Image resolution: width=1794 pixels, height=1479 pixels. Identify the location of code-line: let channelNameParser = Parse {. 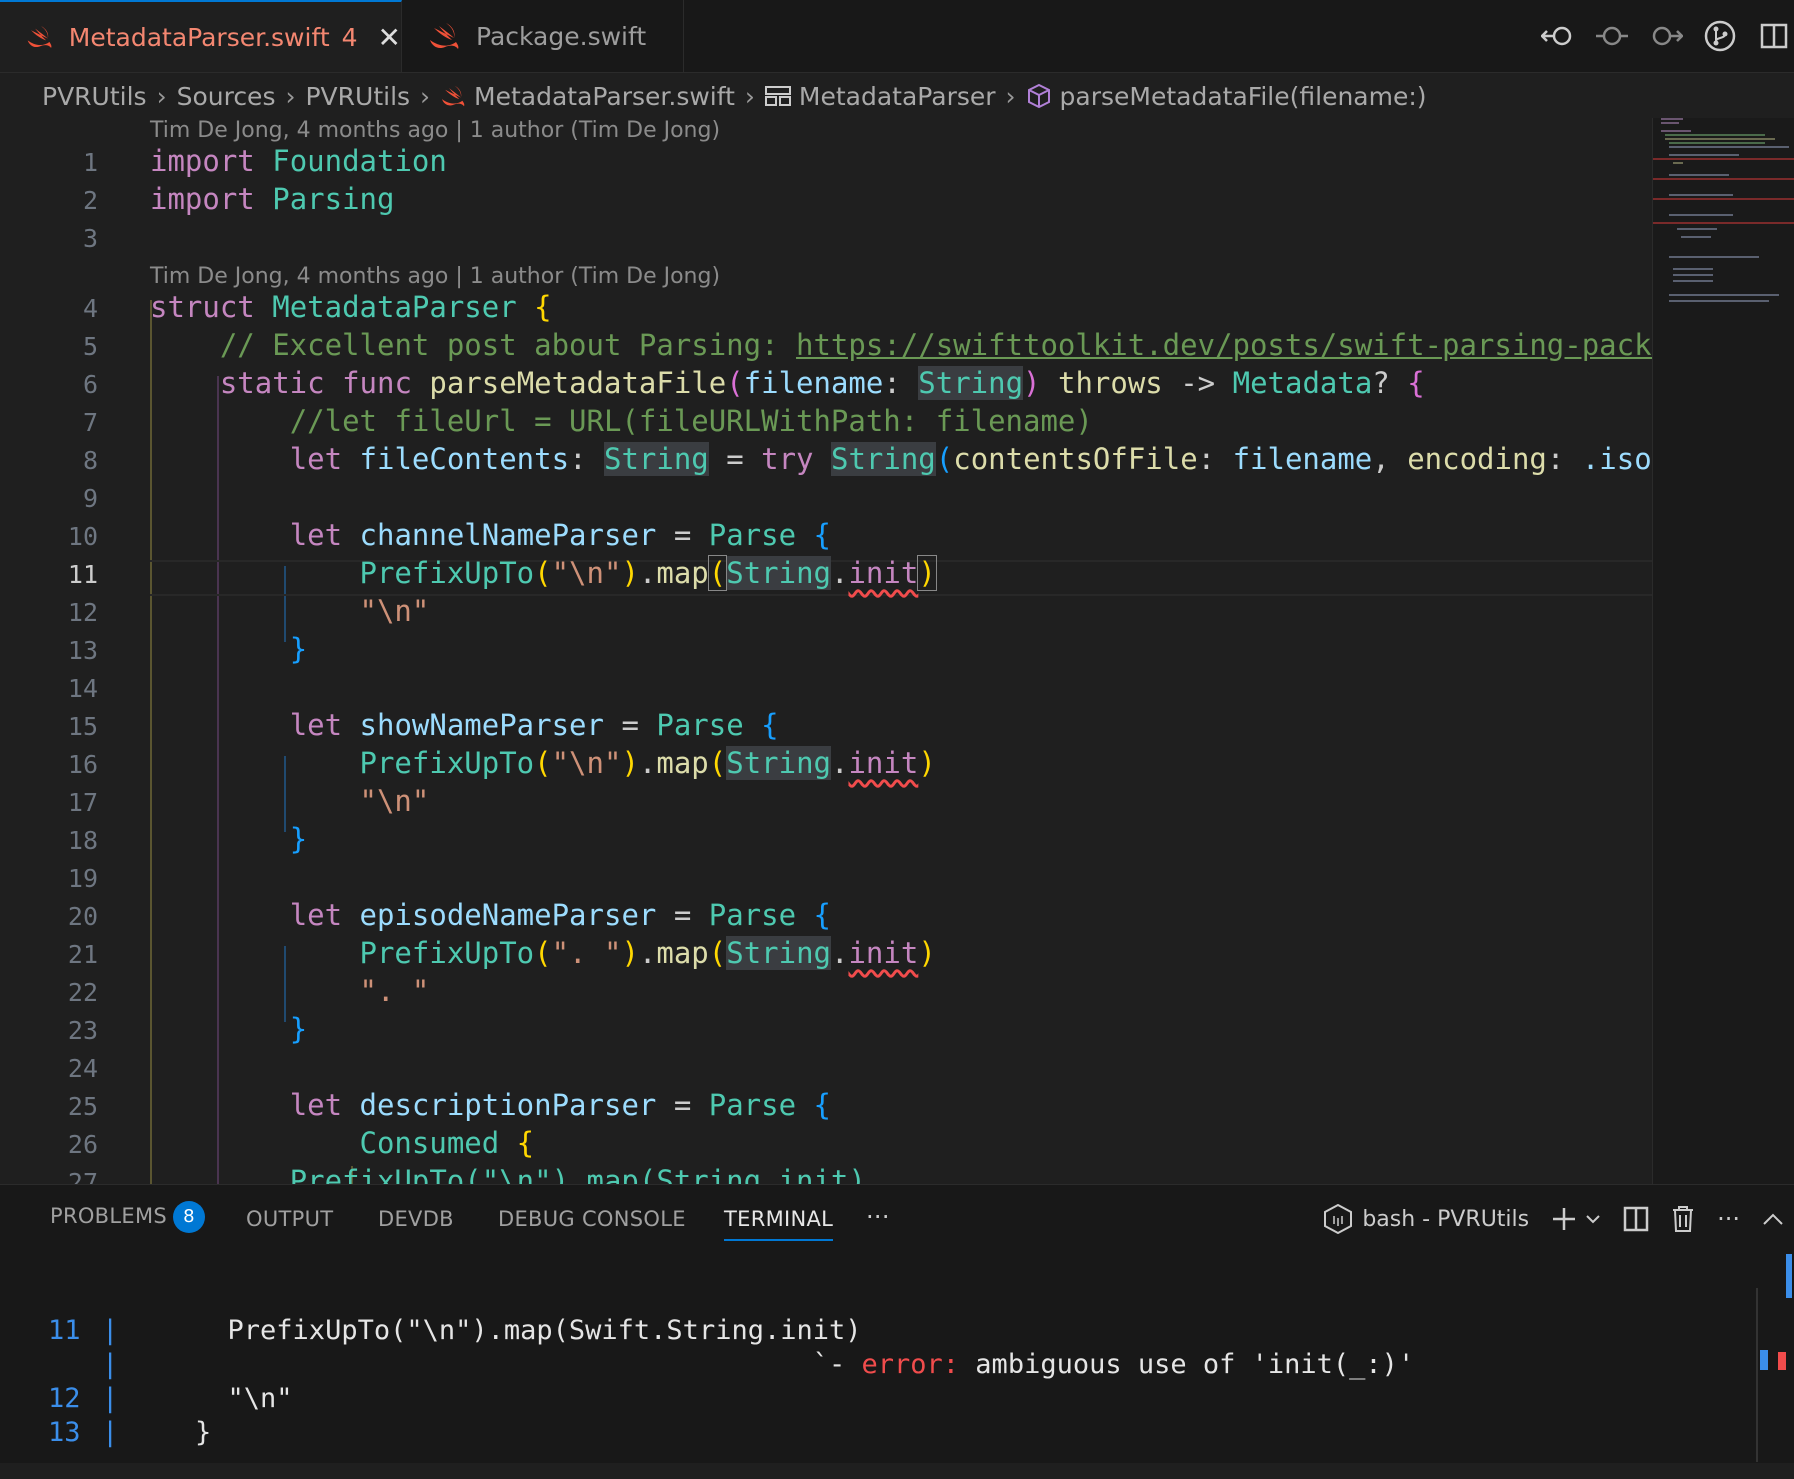
(560, 535).